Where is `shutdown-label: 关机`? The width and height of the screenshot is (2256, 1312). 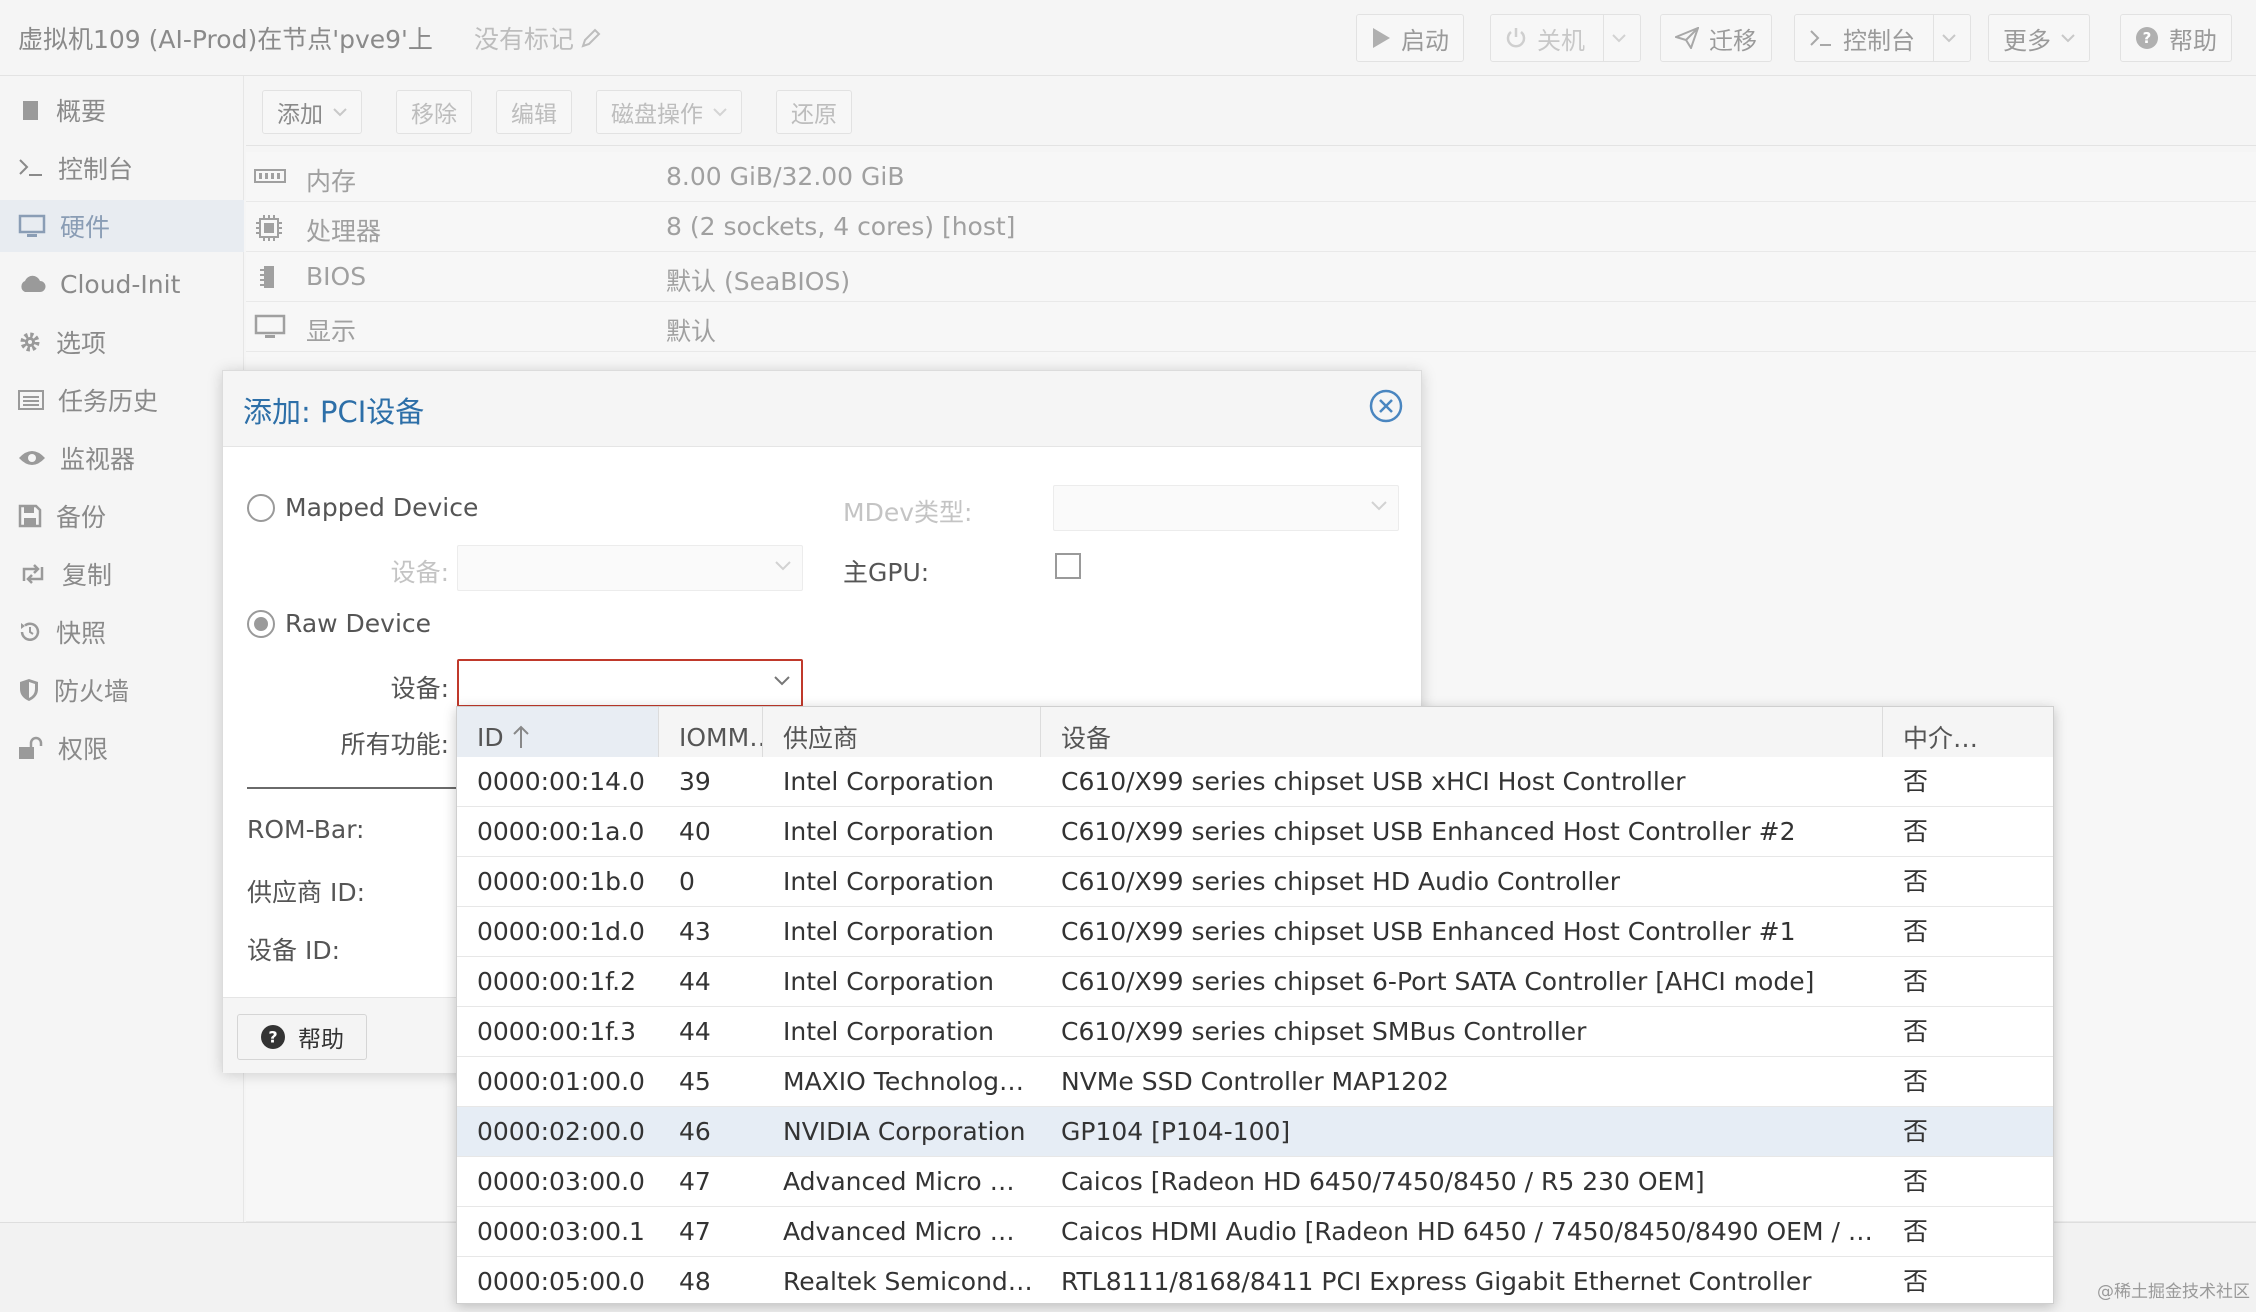
shutdown-label: 关机 is located at coordinates (1561, 40).